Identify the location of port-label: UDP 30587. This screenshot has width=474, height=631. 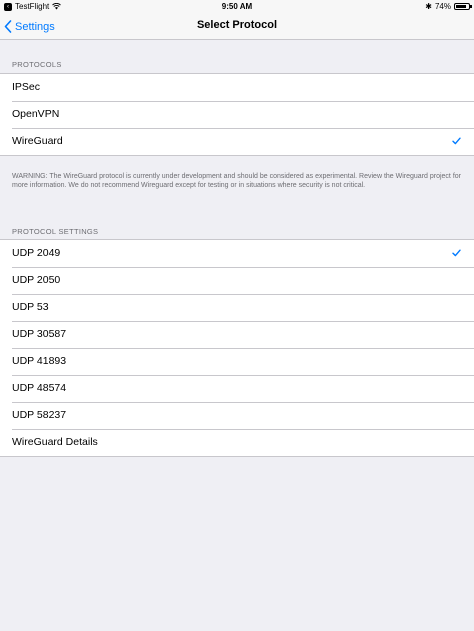
(39, 334).